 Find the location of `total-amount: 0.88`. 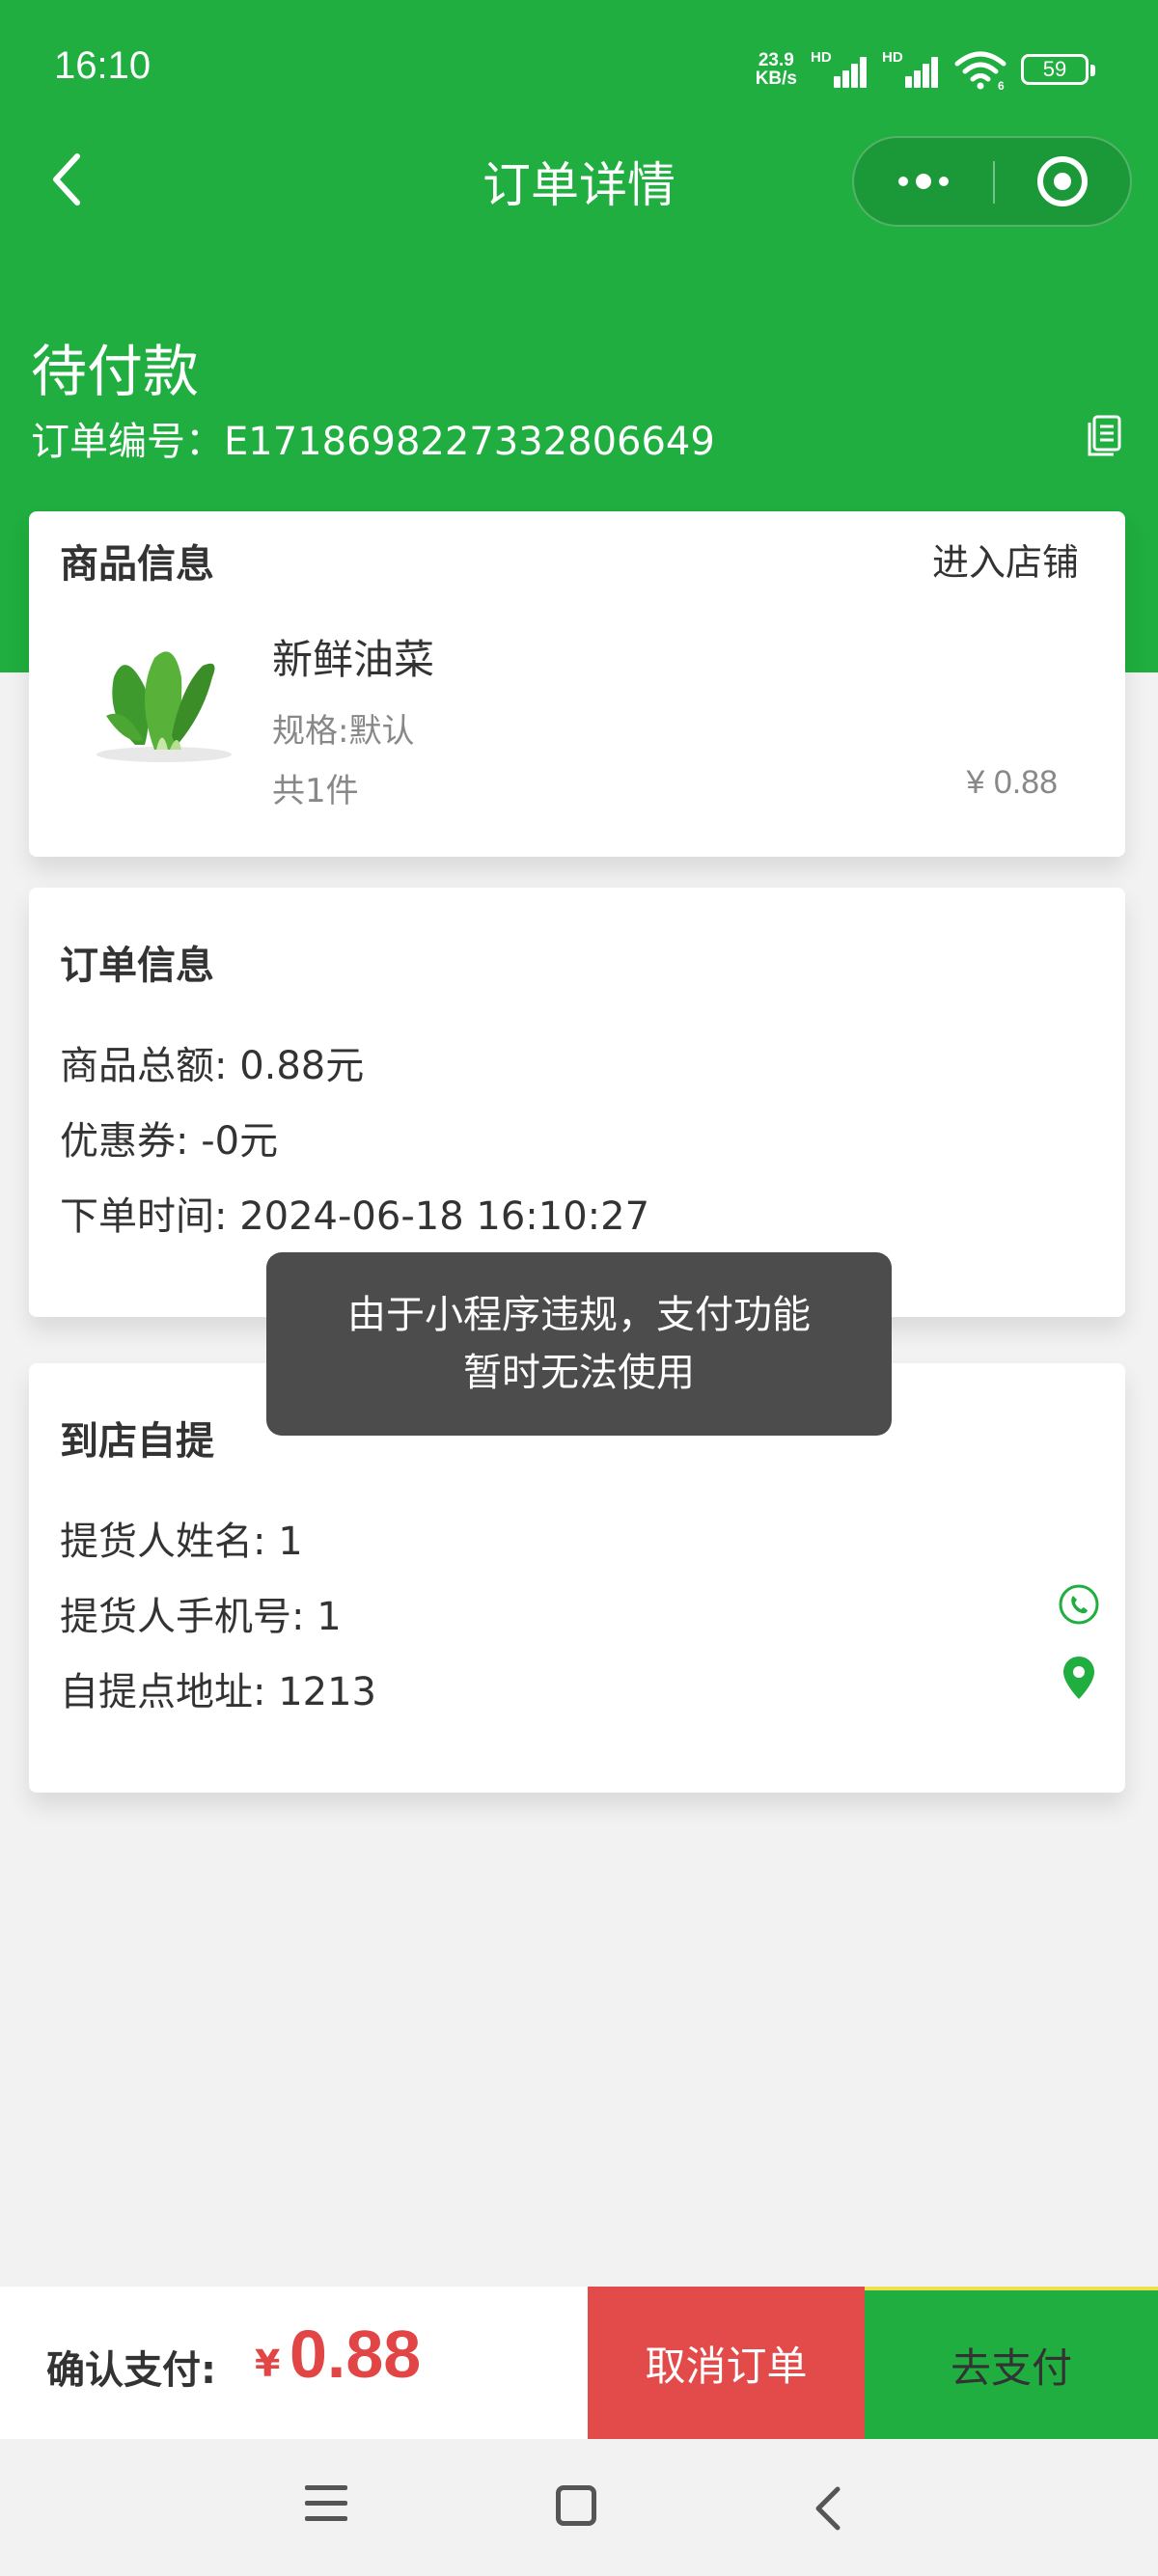

total-amount: 0.88 is located at coordinates (356, 2354).